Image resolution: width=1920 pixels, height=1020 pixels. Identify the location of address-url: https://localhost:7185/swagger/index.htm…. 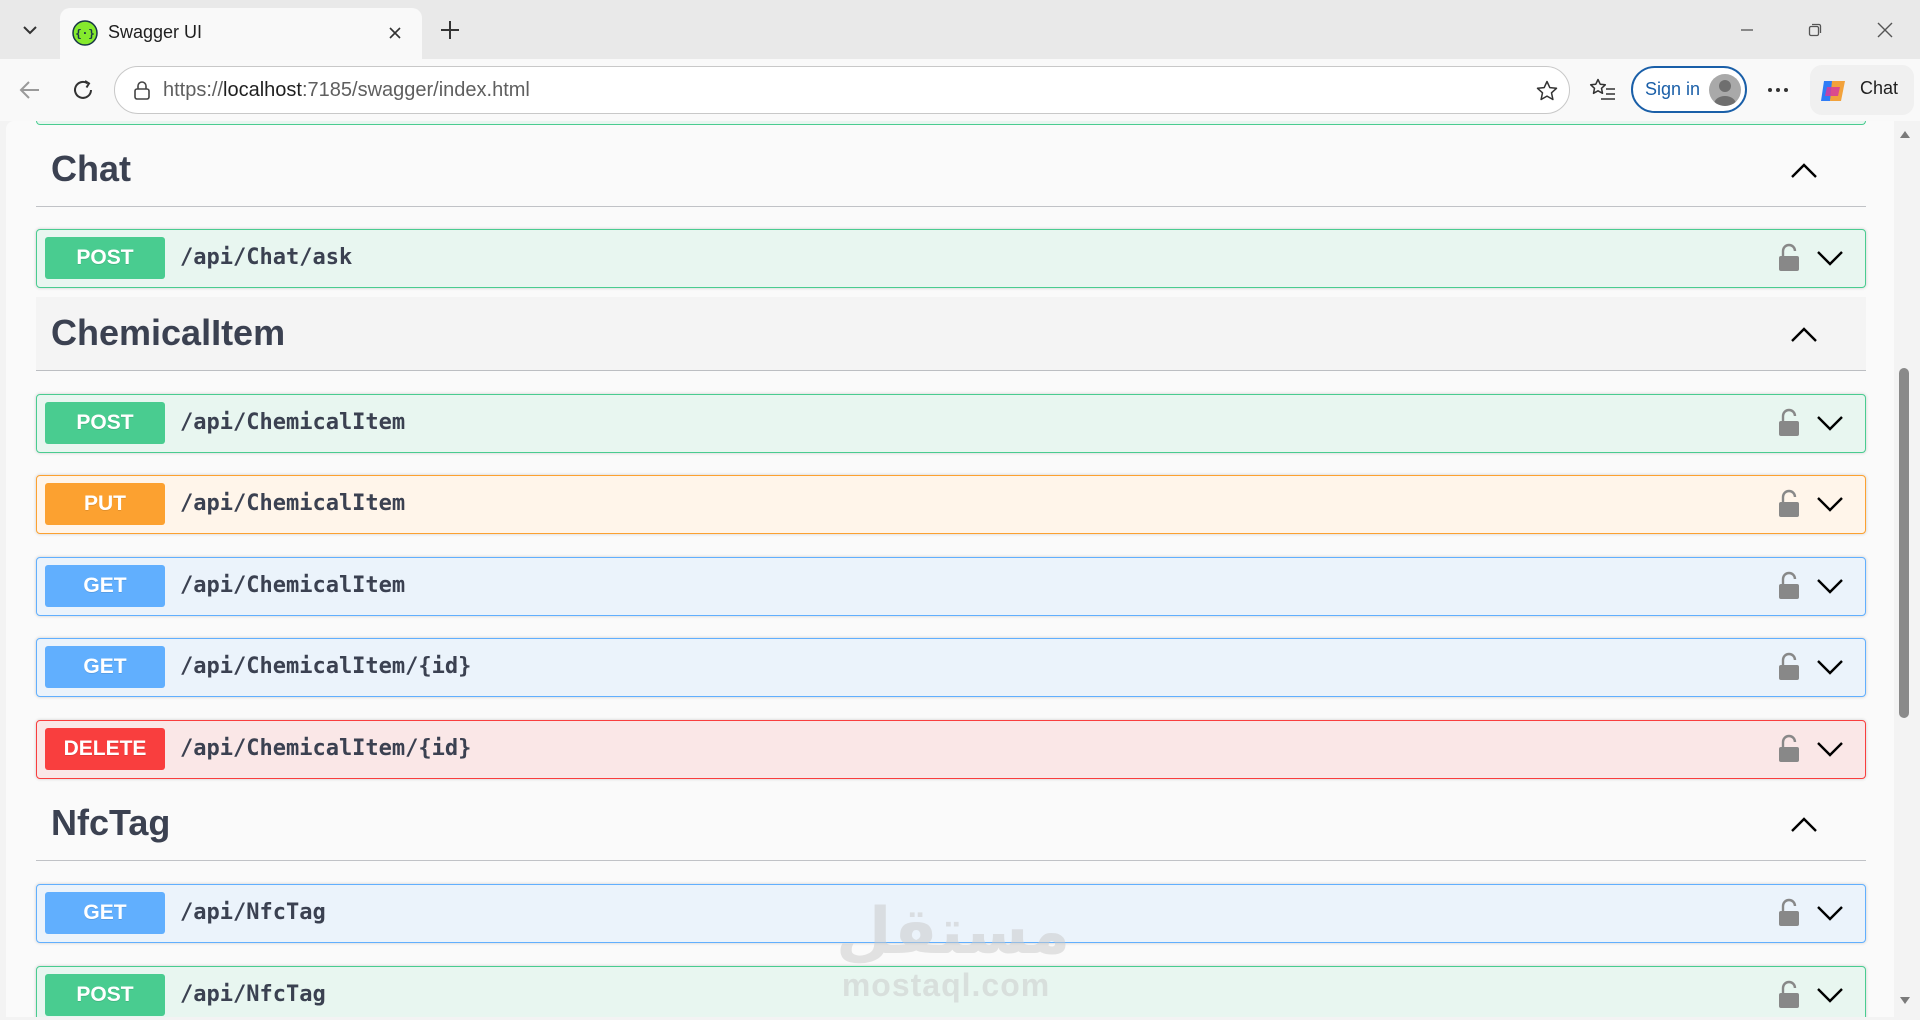
(346, 90).